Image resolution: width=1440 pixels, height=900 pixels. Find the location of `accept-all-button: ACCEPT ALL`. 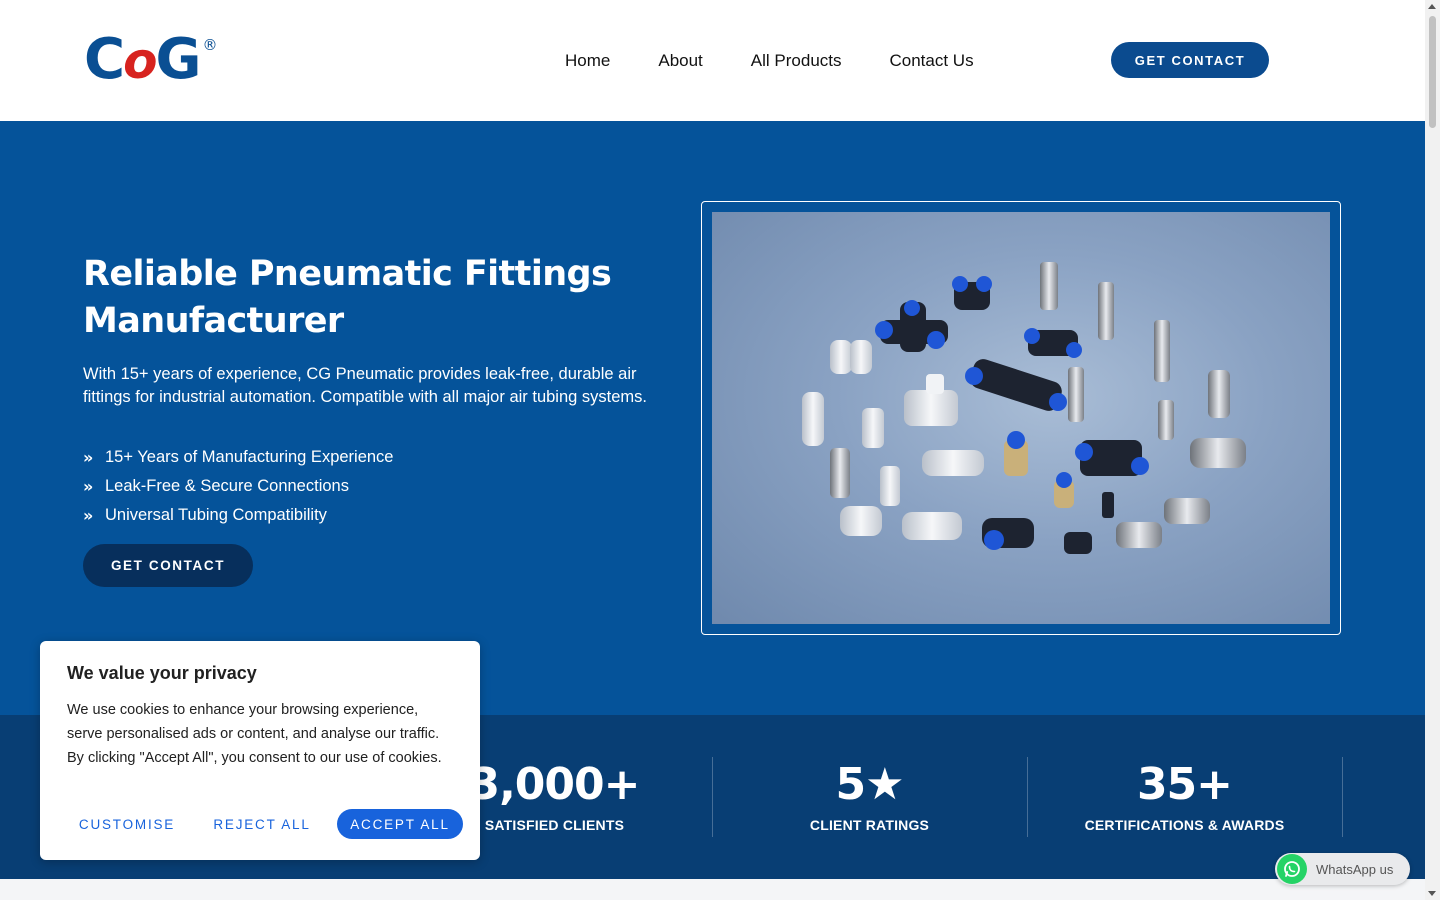

accept-all-button: ACCEPT ALL is located at coordinates (400, 824).